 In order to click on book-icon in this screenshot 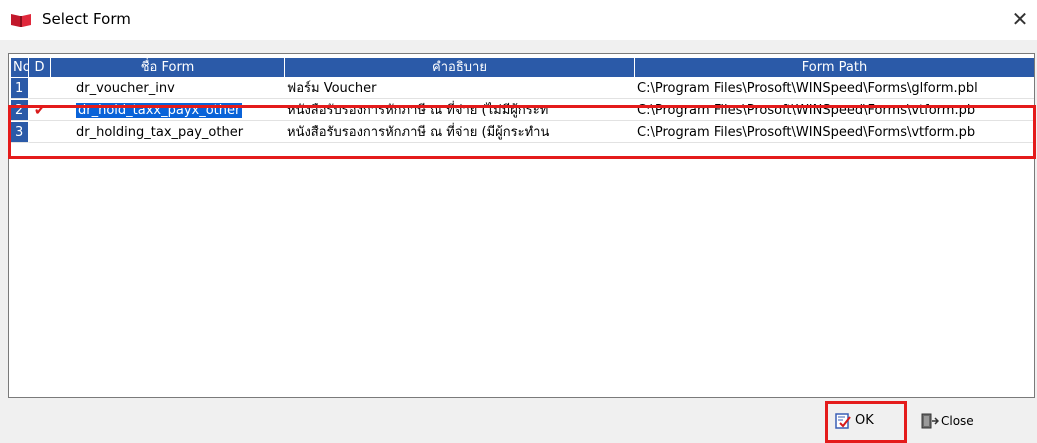, I will do `click(21, 20)`.